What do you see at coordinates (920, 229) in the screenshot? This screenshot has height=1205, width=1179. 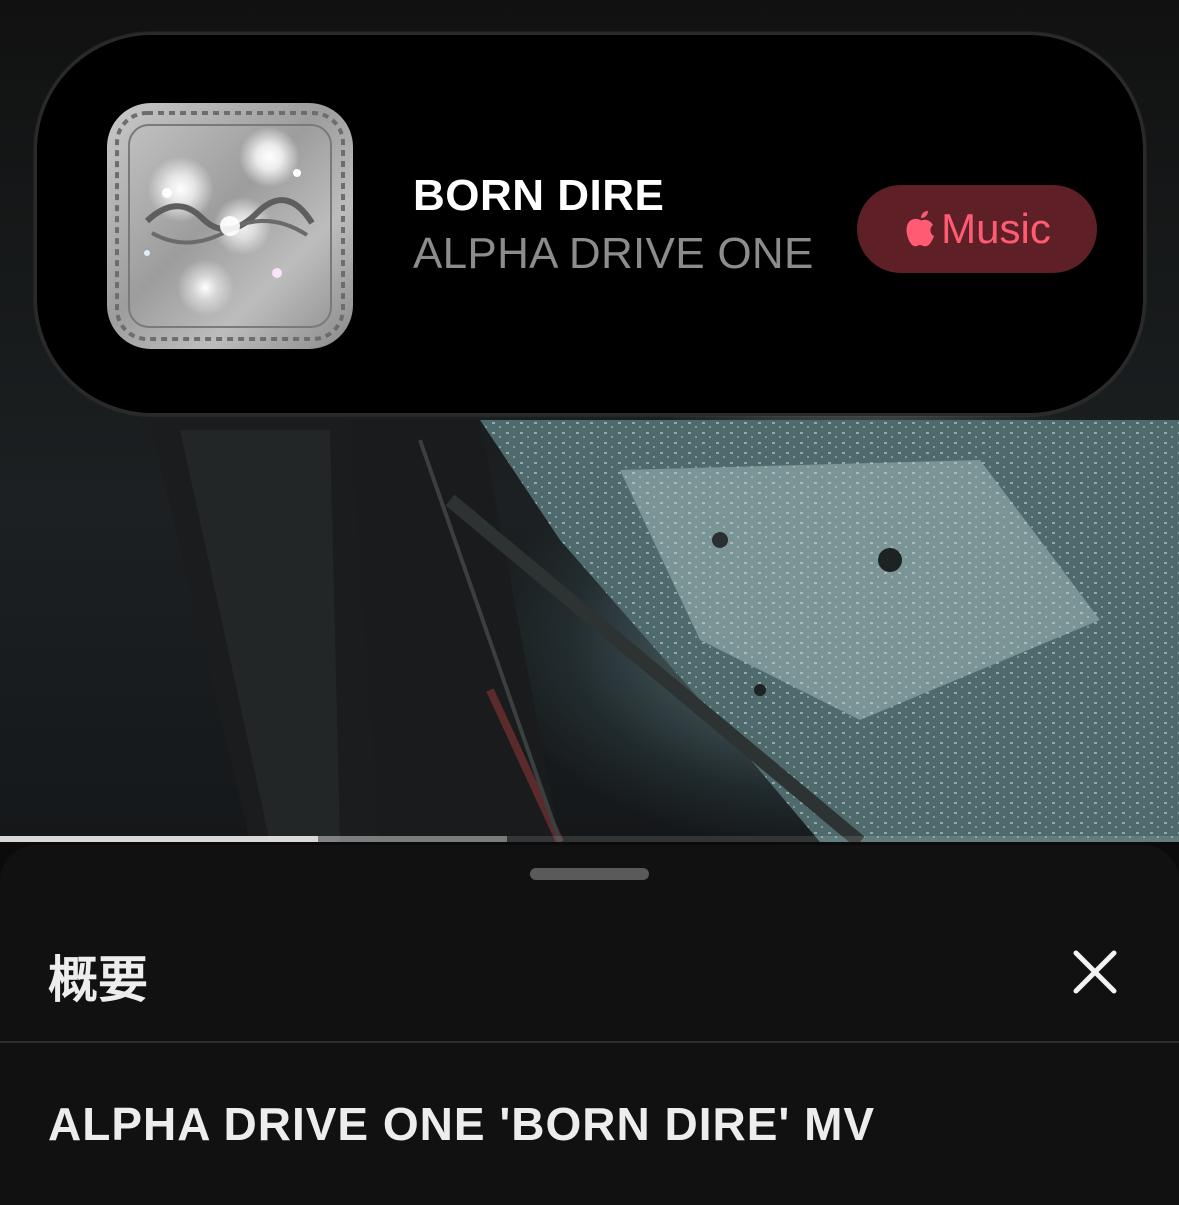 I see `apple-logo-icon` at bounding box center [920, 229].